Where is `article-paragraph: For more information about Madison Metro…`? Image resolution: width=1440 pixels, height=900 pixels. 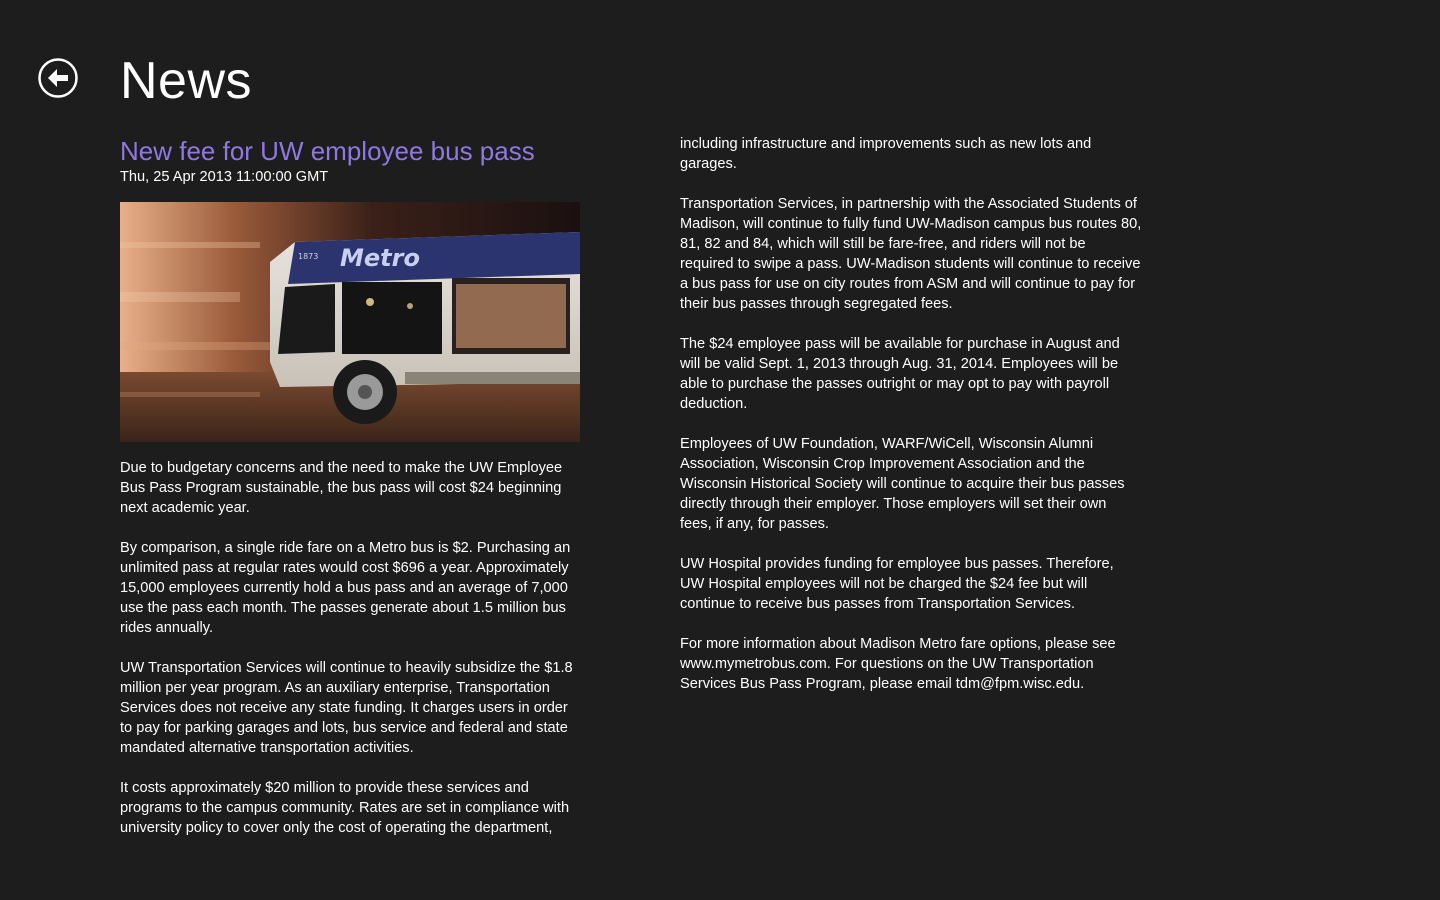 article-paragraph: For more information about Madison Metro… is located at coordinates (898, 664).